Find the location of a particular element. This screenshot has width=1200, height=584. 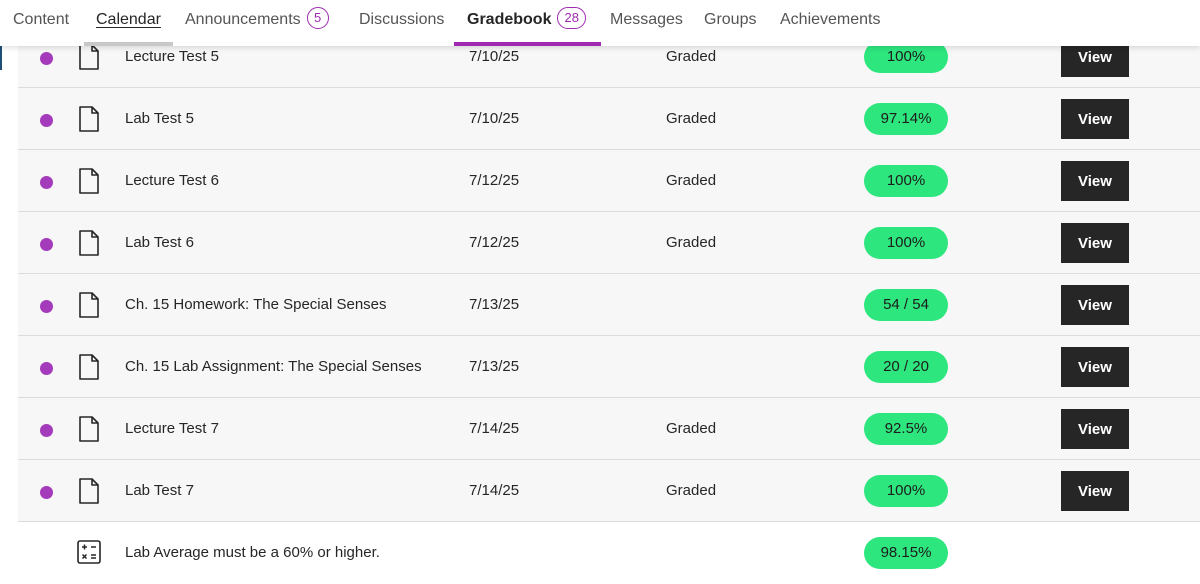

lab-average-grade-pill: 98.15% is located at coordinates (906, 553).